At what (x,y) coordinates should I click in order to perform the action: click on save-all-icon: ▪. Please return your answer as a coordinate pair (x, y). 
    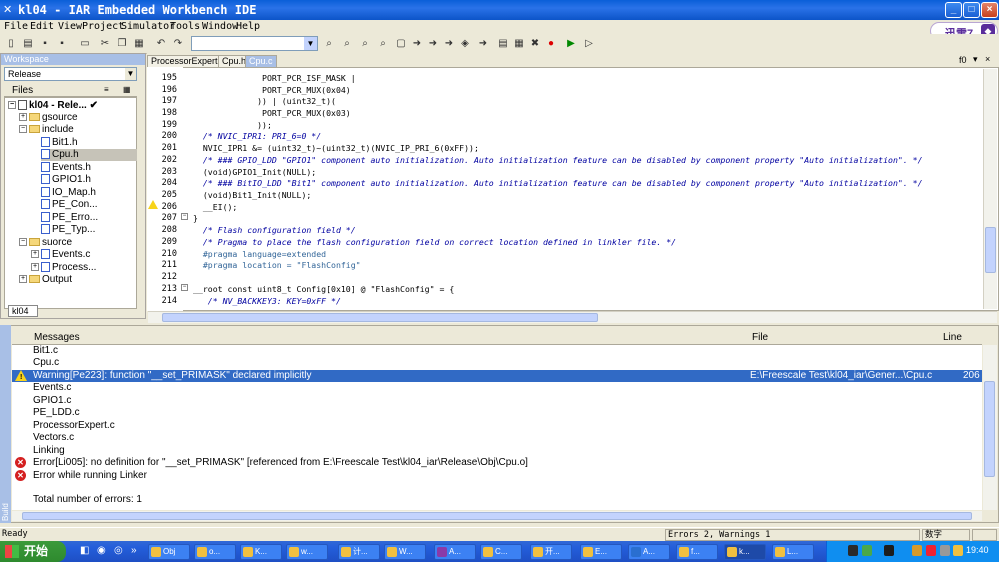
    Looking at the image, I should click on (62, 44).